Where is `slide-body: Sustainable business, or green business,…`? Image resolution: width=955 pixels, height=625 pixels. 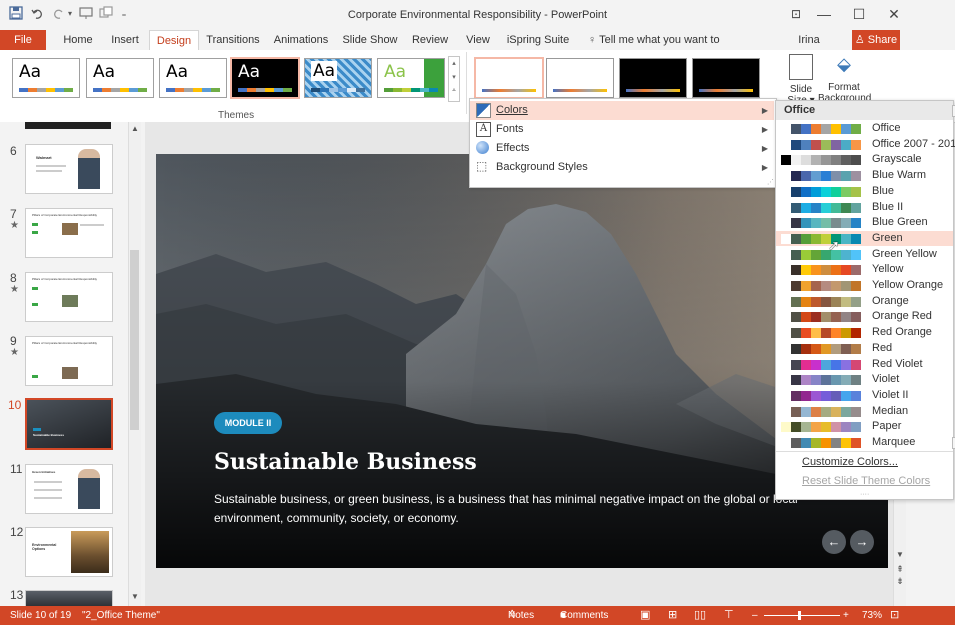
slide-body: Sustainable business, or green business,… is located at coordinates (514, 509).